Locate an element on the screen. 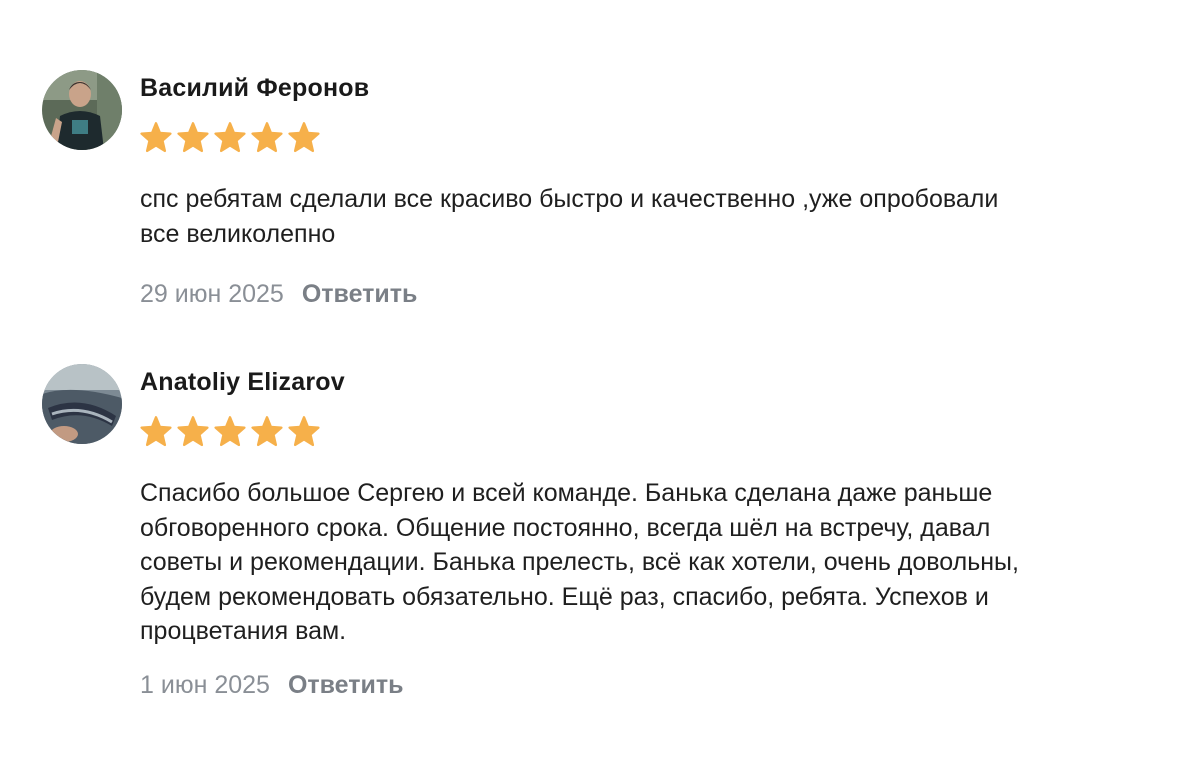 This screenshot has height=780, width=1200. author-name: Anatoliy Elizarov is located at coordinates (242, 382).